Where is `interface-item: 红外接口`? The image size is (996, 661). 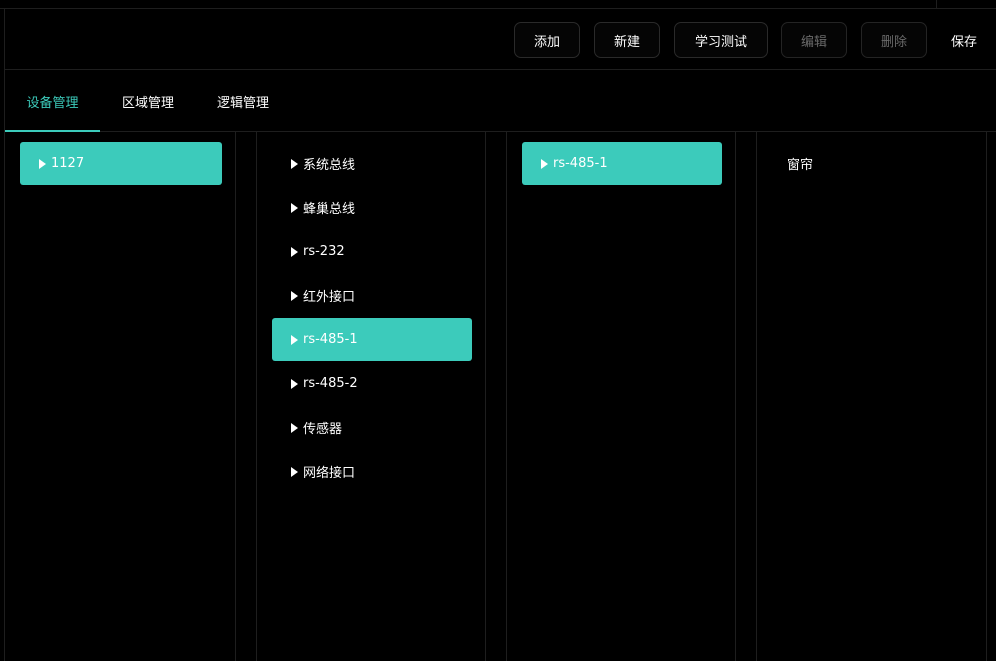 interface-item: 红外接口 is located at coordinates (372, 295).